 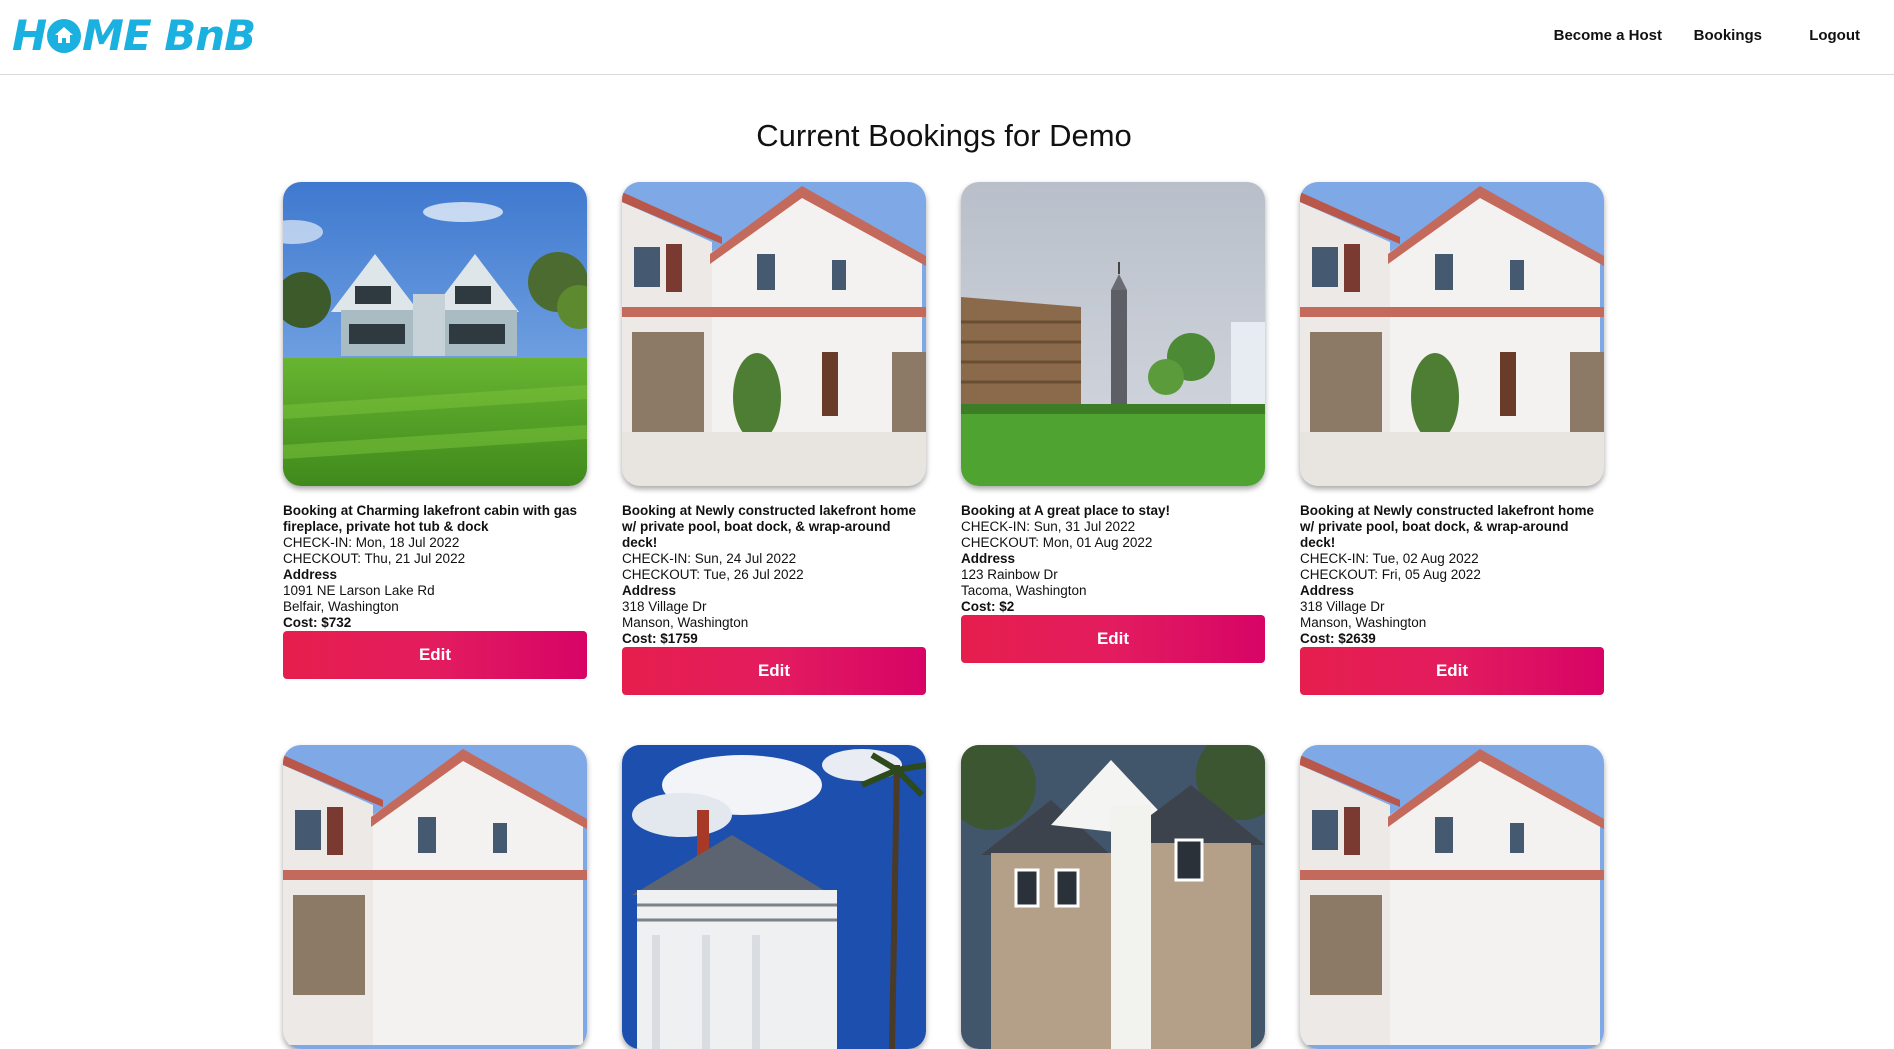 I want to click on address-street: 123 Rainbow Dr, so click(x=1009, y=574).